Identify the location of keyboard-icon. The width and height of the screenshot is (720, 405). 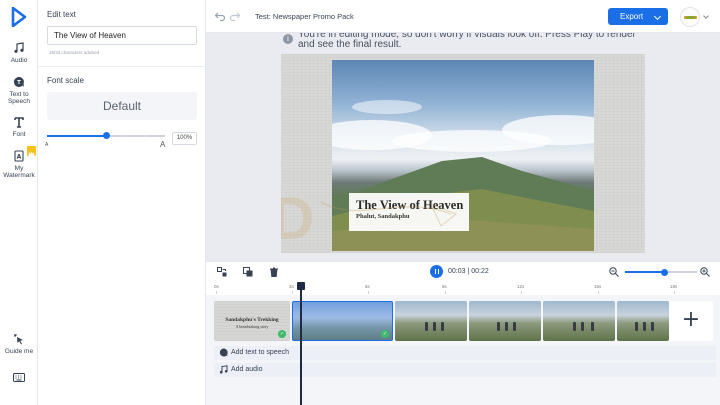
(19, 377).